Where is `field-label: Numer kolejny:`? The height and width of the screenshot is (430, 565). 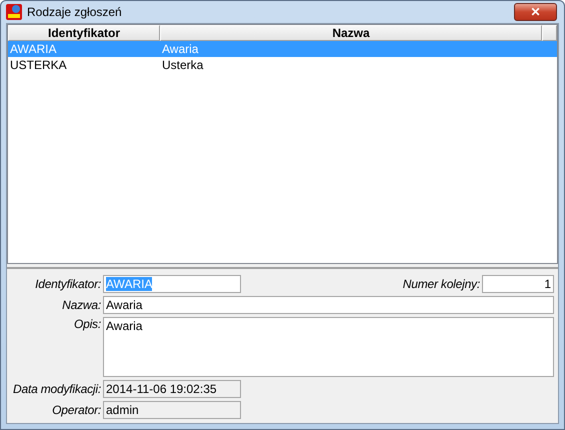
field-label: Numer kolejny: is located at coordinates (441, 284).